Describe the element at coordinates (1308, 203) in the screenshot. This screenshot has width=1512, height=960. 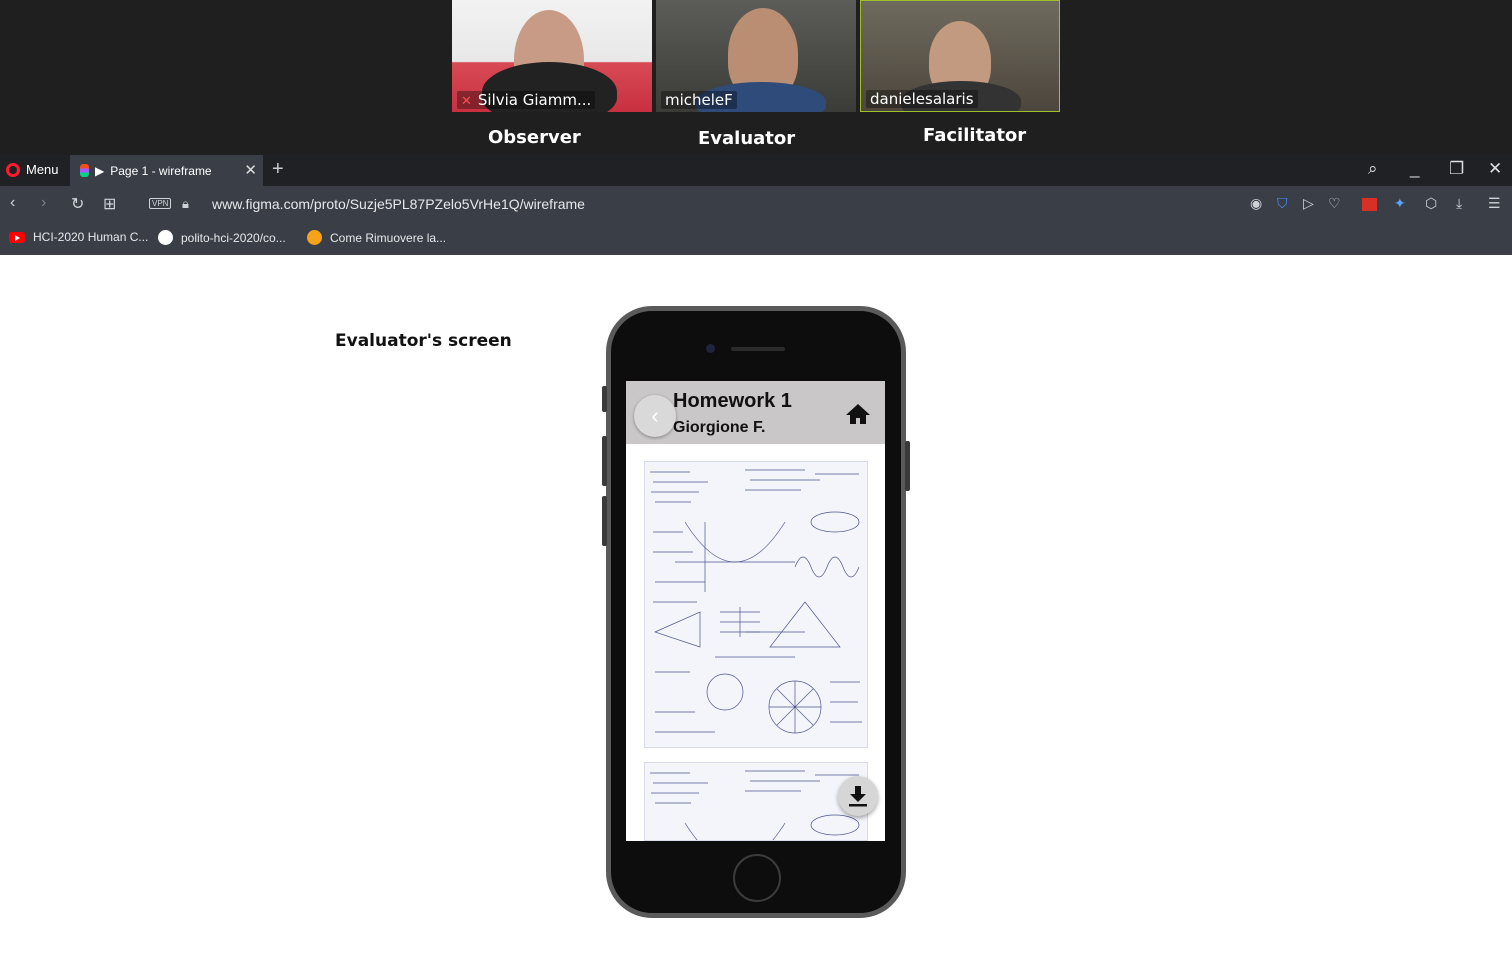
I see `send-icon: ▷` at that location.